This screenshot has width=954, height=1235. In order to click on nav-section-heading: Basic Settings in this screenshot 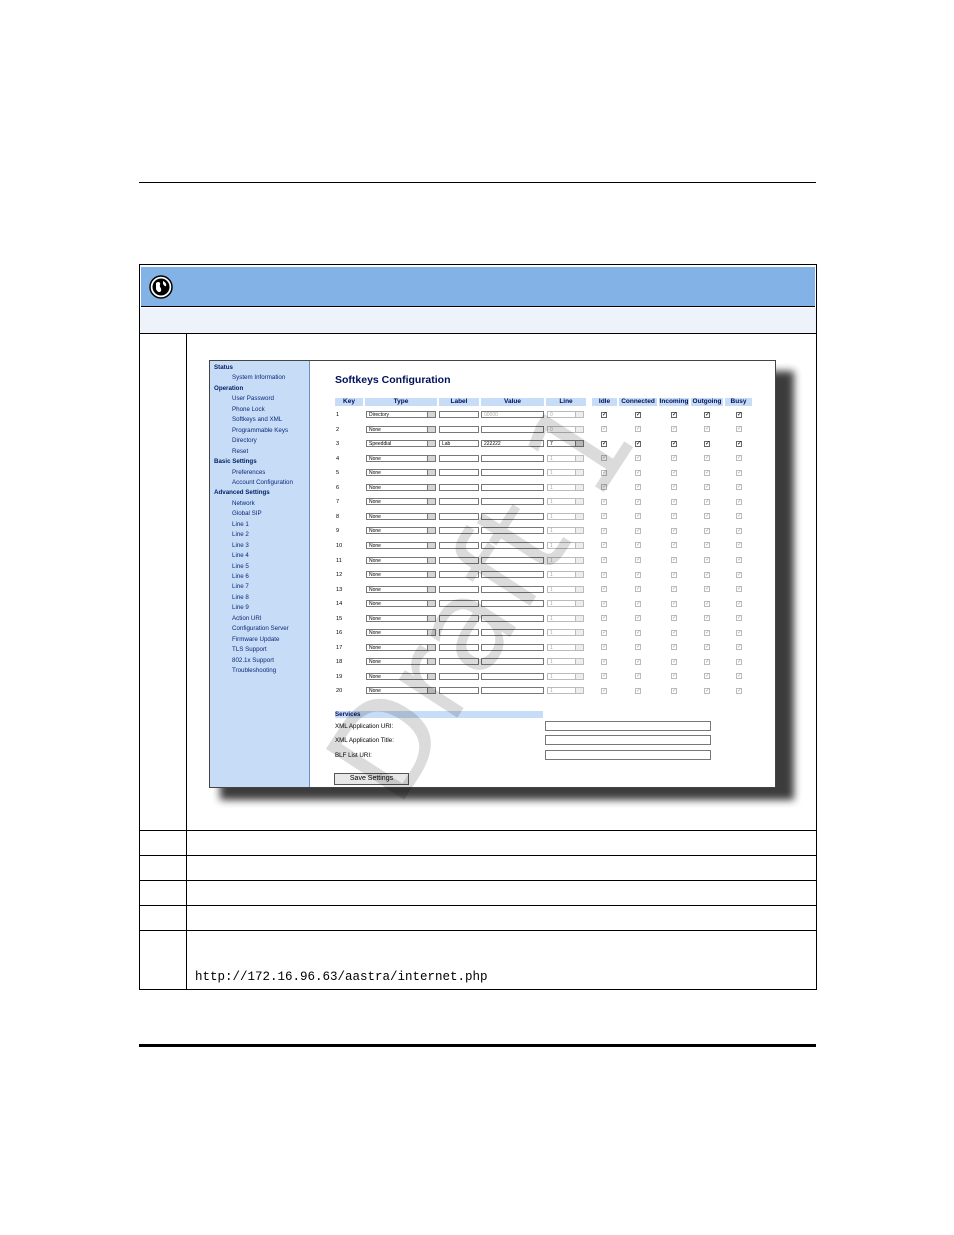, I will do `click(235, 461)`.